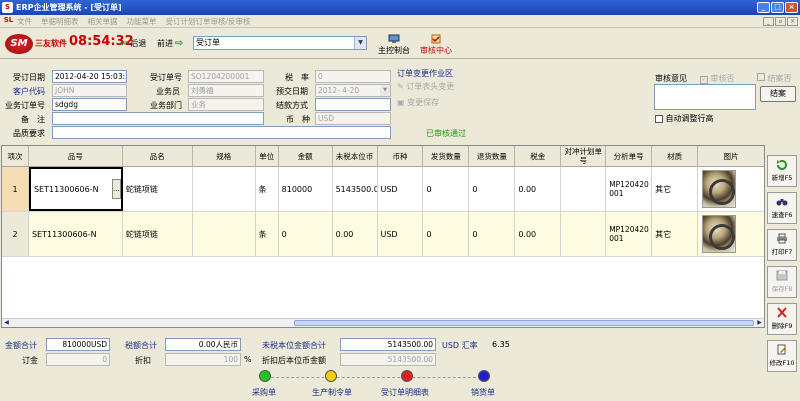 This screenshot has width=800, height=401. Describe the element at coordinates (208, 21) in the screenshot. I see `menu-audit: 受订计划订单审核/反审核` at that location.